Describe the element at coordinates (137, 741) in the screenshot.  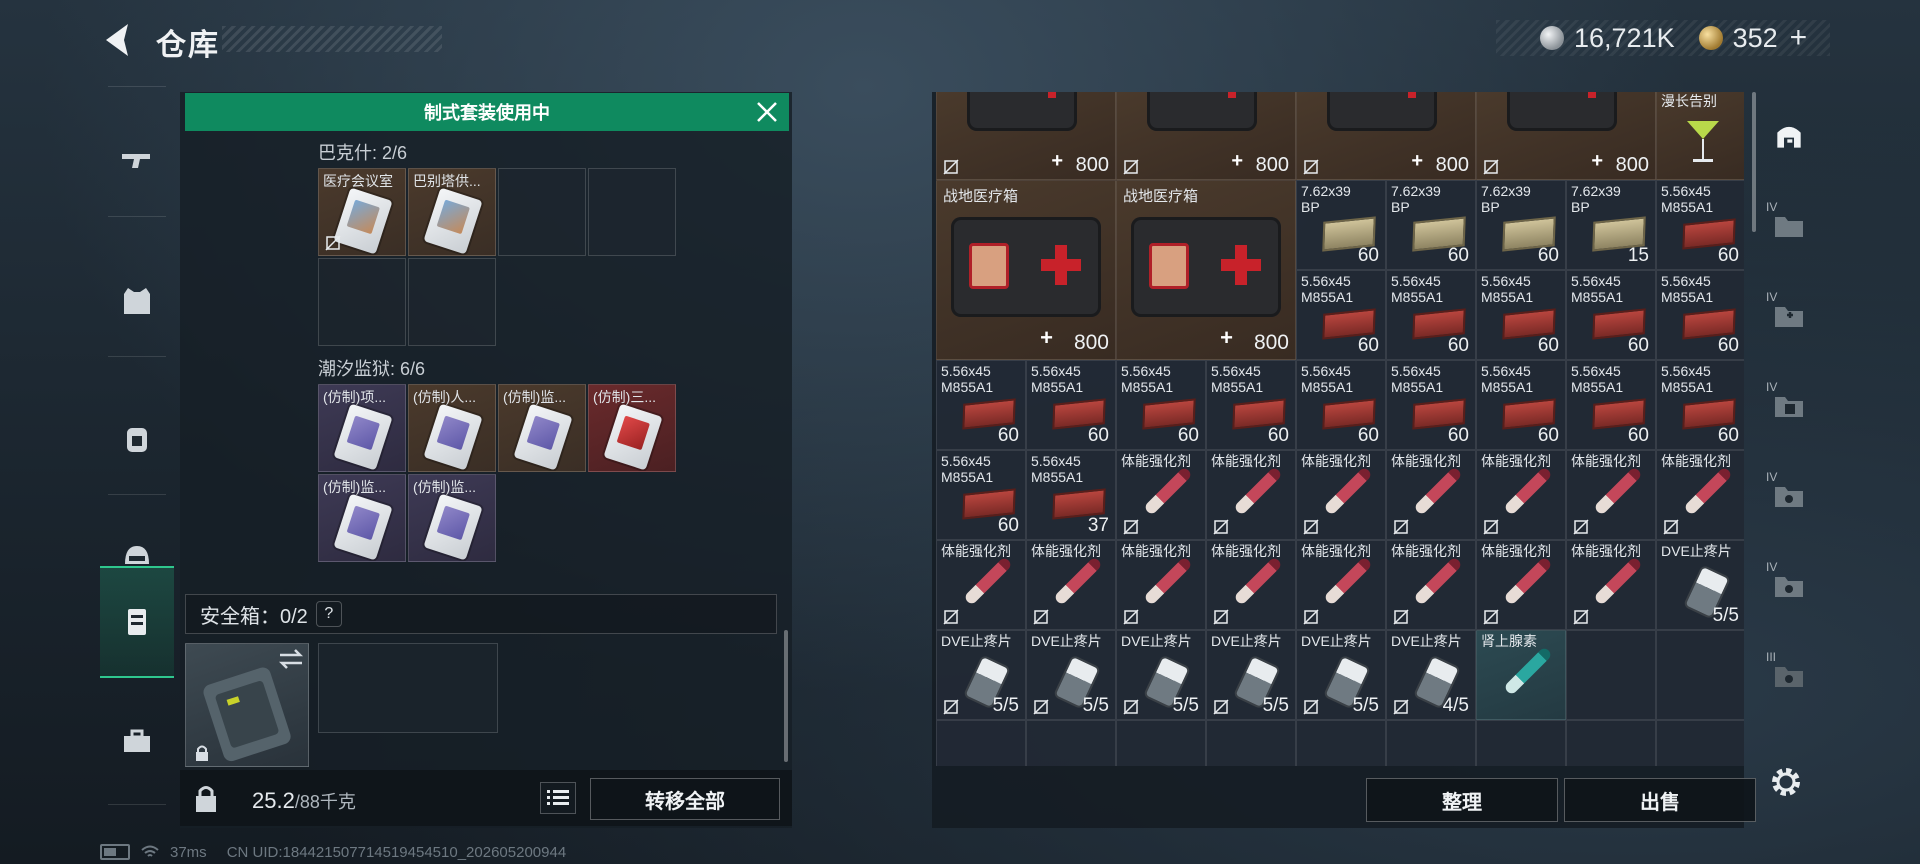
I see `nav-toolbox` at that location.